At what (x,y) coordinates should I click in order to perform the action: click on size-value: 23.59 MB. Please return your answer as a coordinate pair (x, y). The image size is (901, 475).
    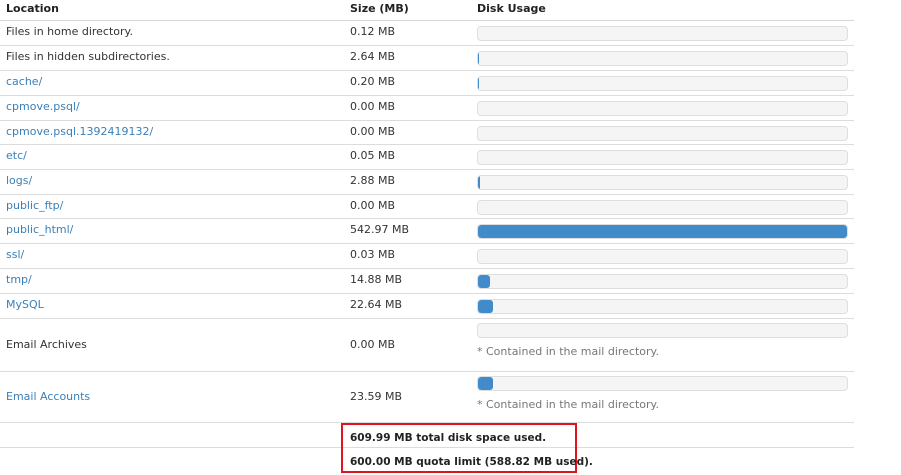
    Looking at the image, I should click on (376, 396).